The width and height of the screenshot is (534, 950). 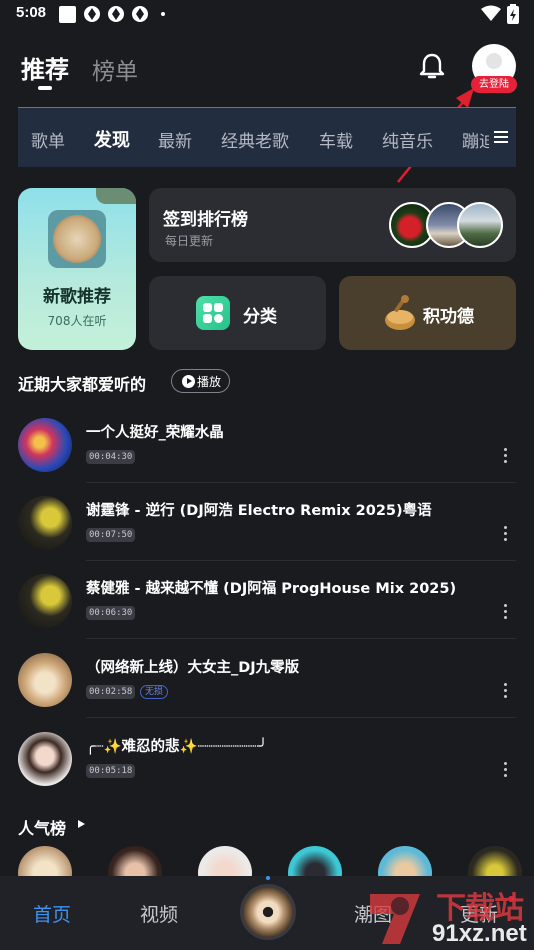 I want to click on more-notifications-dot, so click(x=163, y=14).